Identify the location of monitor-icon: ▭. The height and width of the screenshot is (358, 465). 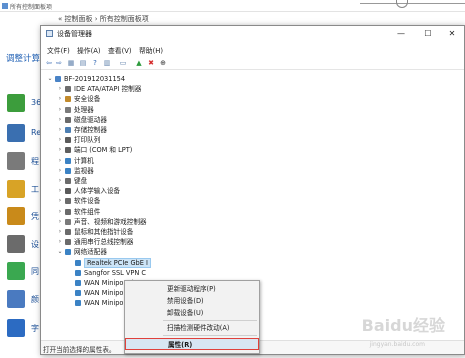
(123, 63).